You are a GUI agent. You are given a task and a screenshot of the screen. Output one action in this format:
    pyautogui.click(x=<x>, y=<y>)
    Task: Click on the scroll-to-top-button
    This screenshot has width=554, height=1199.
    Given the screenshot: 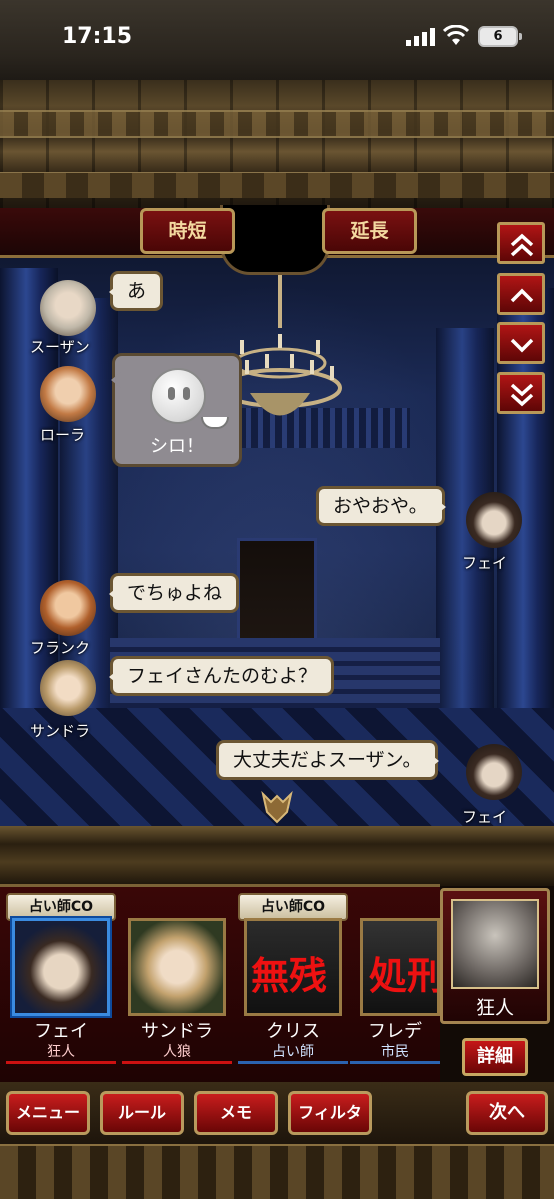 What is the action you would take?
    pyautogui.click(x=521, y=243)
    